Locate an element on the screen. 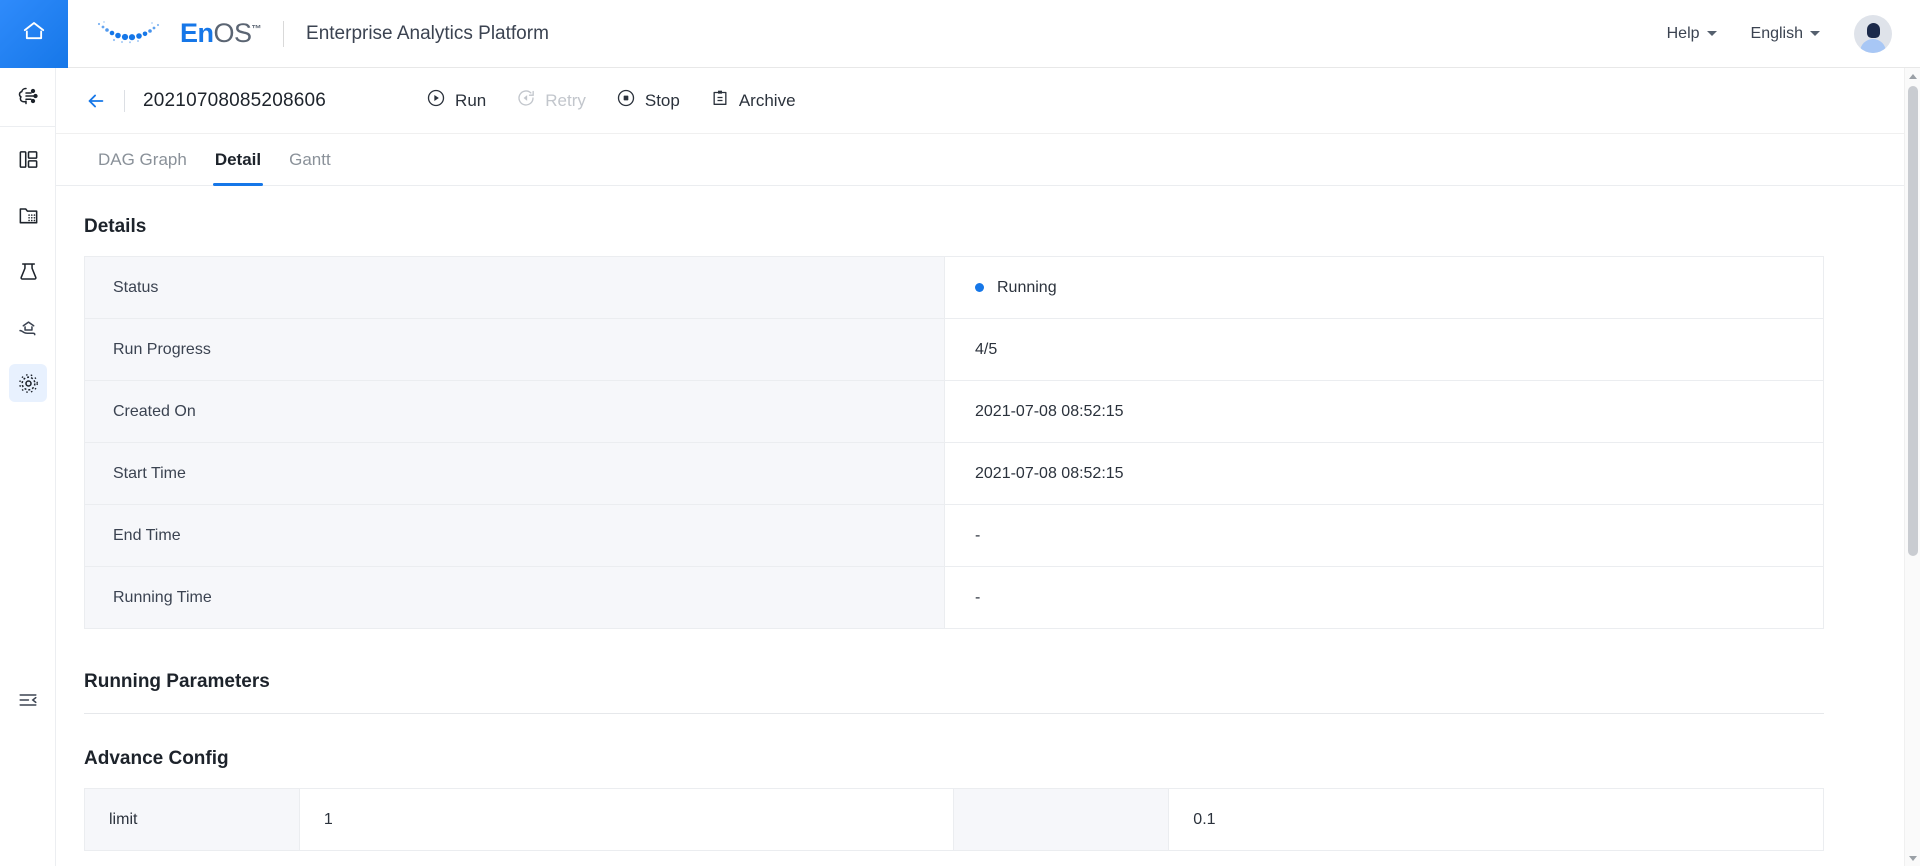 This screenshot has height=866, width=1920. avatar-head-shape is located at coordinates (1873, 30).